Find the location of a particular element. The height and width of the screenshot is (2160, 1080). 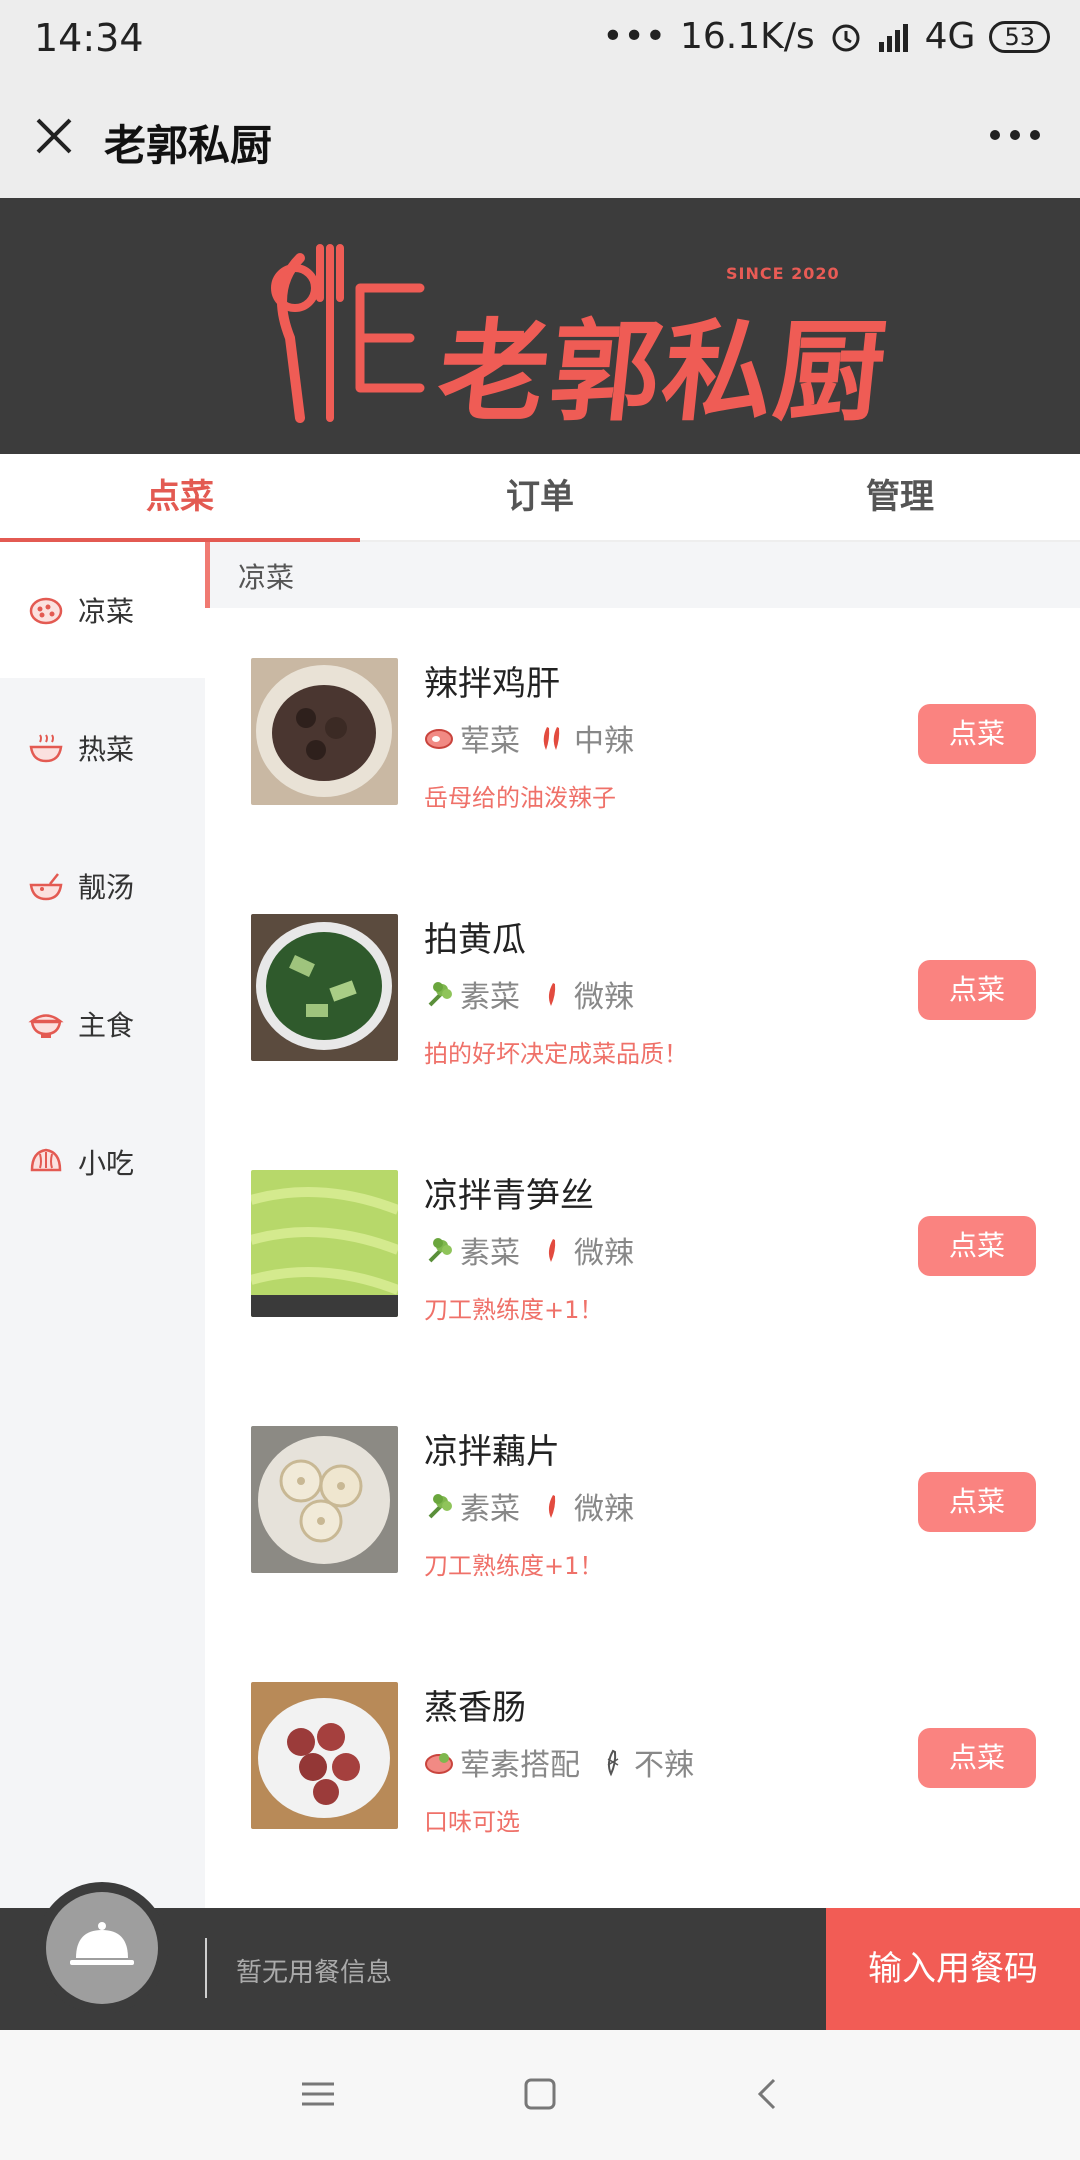

status-indicators: ••• 16.1K/s 4G 53 is located at coordinates (826, 36).